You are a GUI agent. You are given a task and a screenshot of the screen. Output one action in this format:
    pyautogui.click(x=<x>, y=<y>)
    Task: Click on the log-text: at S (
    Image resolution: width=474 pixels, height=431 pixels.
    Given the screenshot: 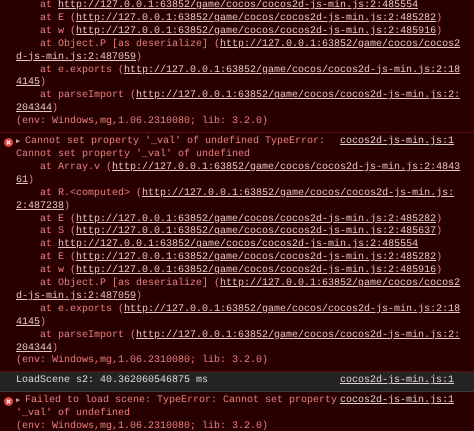 What is the action you would take?
    pyautogui.click(x=58, y=232)
    